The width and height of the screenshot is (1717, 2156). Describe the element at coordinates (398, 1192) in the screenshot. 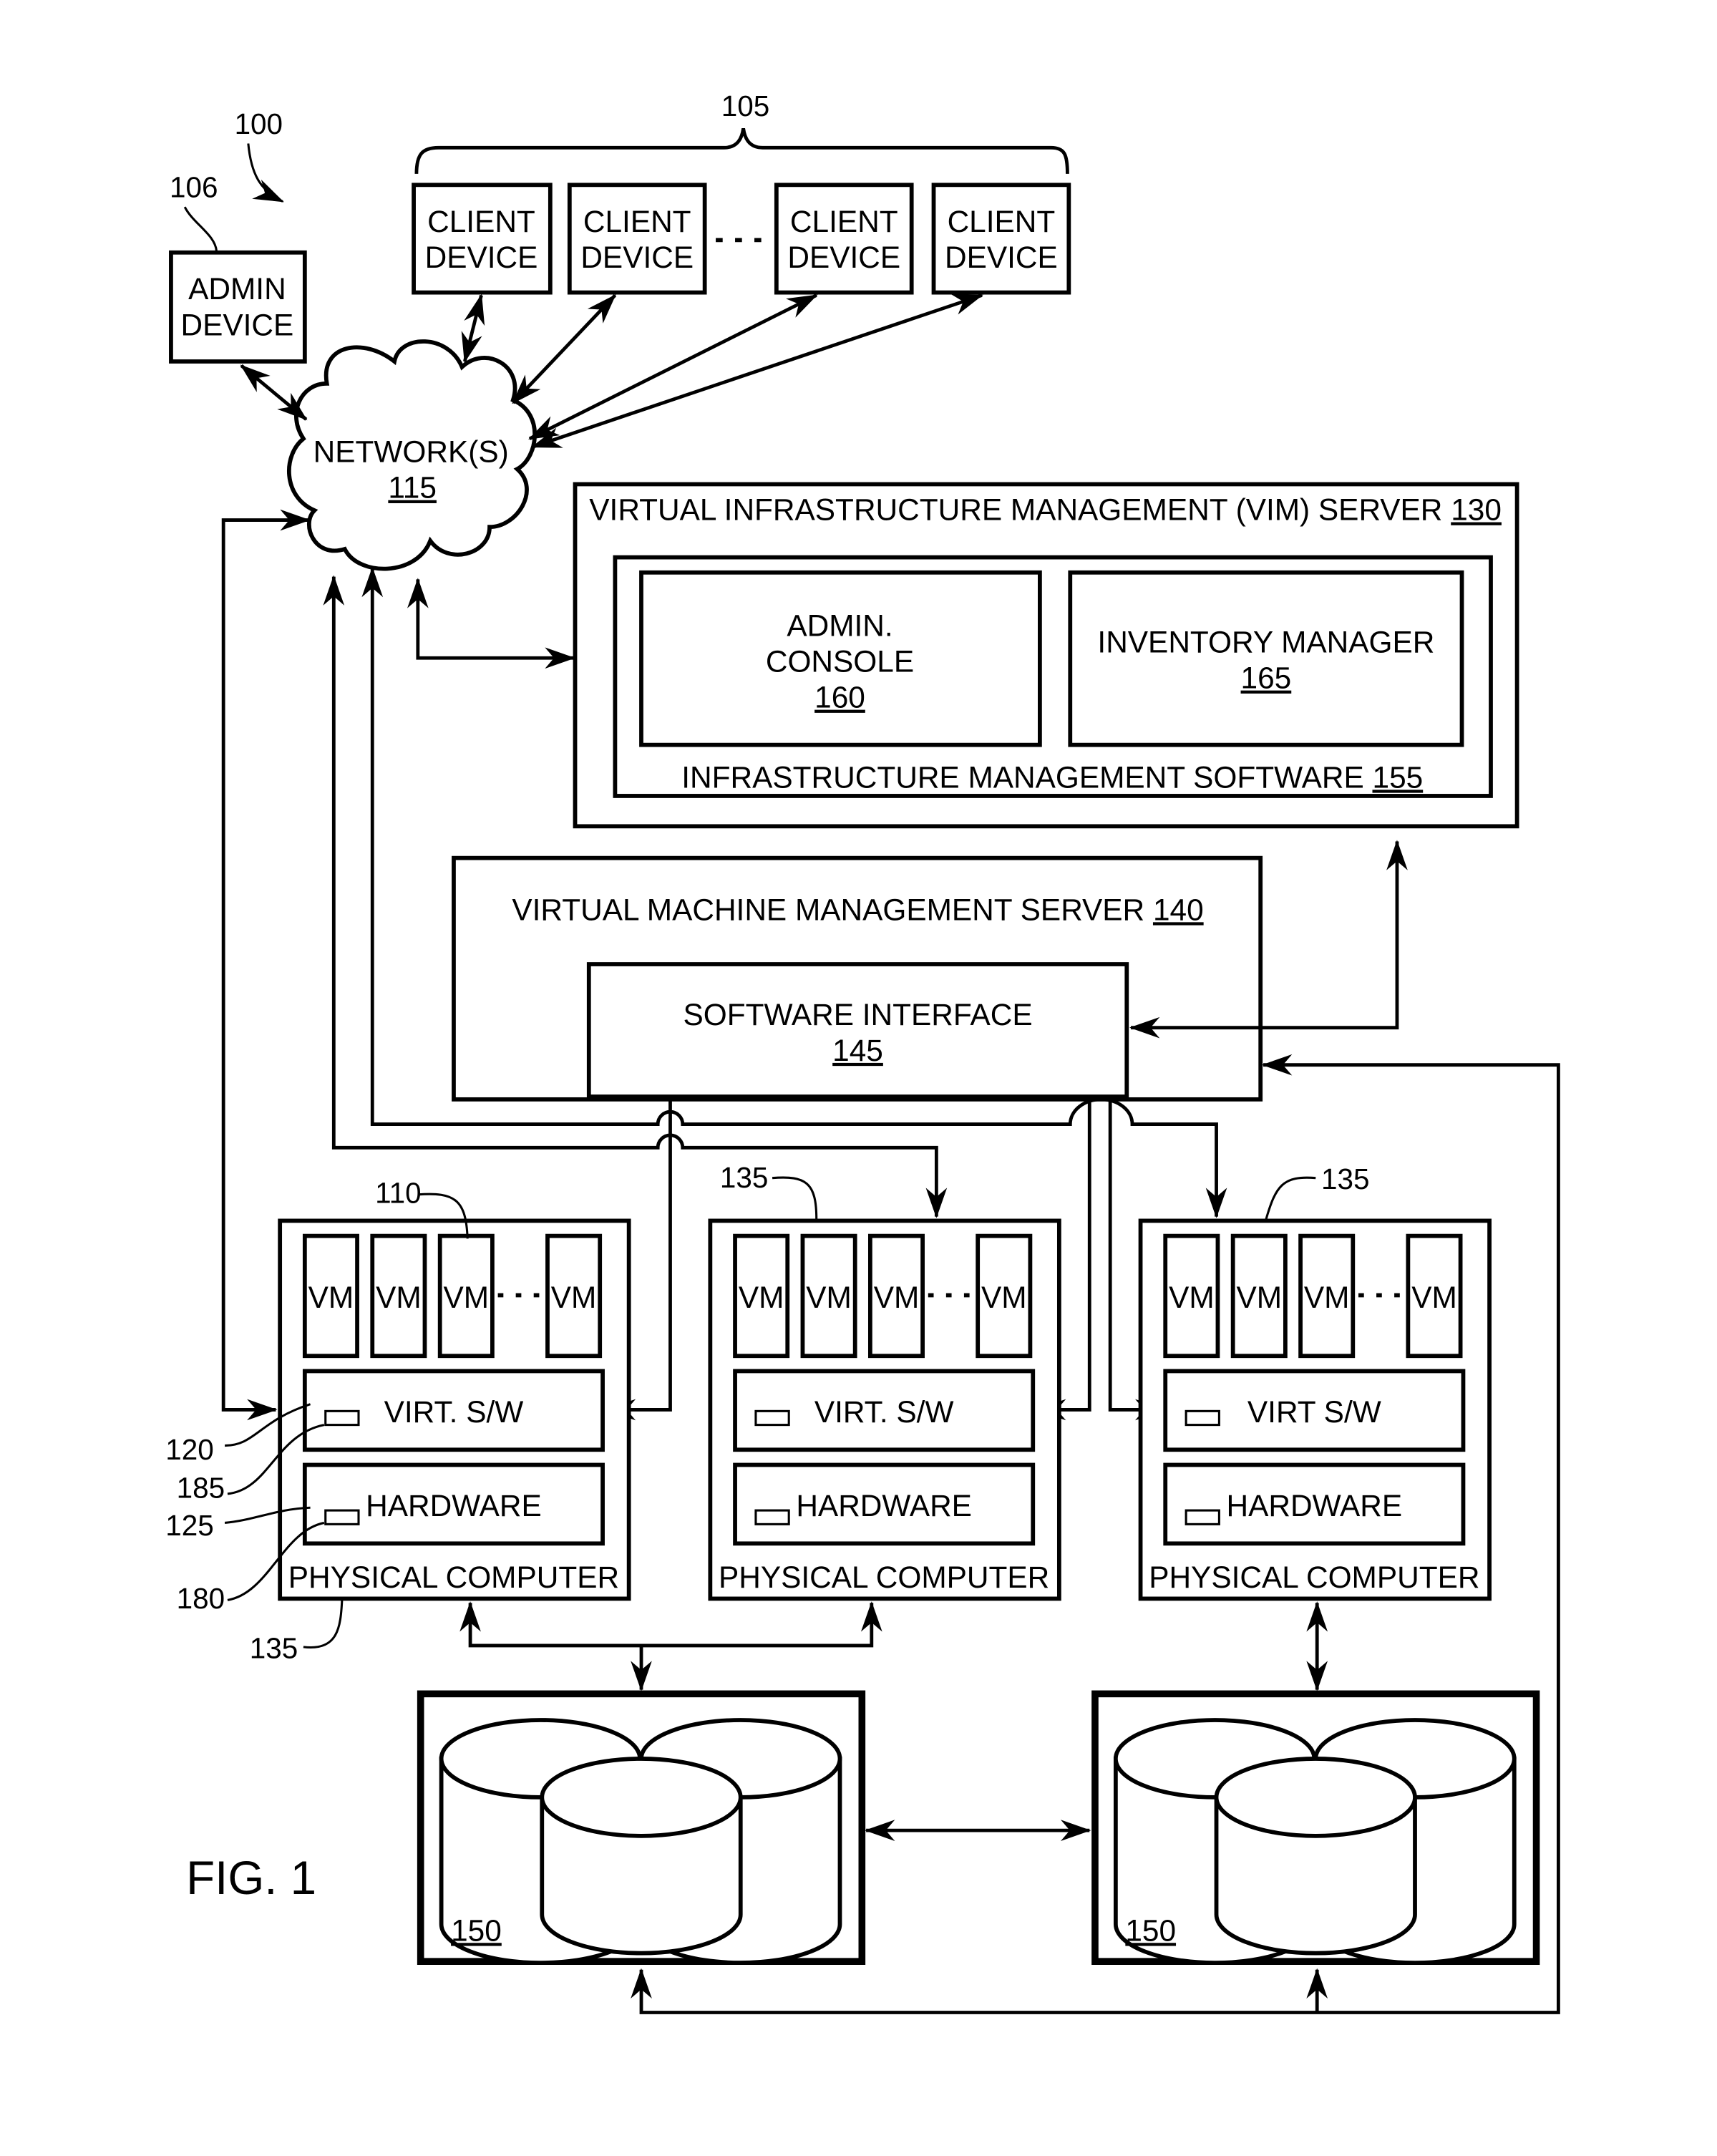

I see `svg-text: 110` at that location.